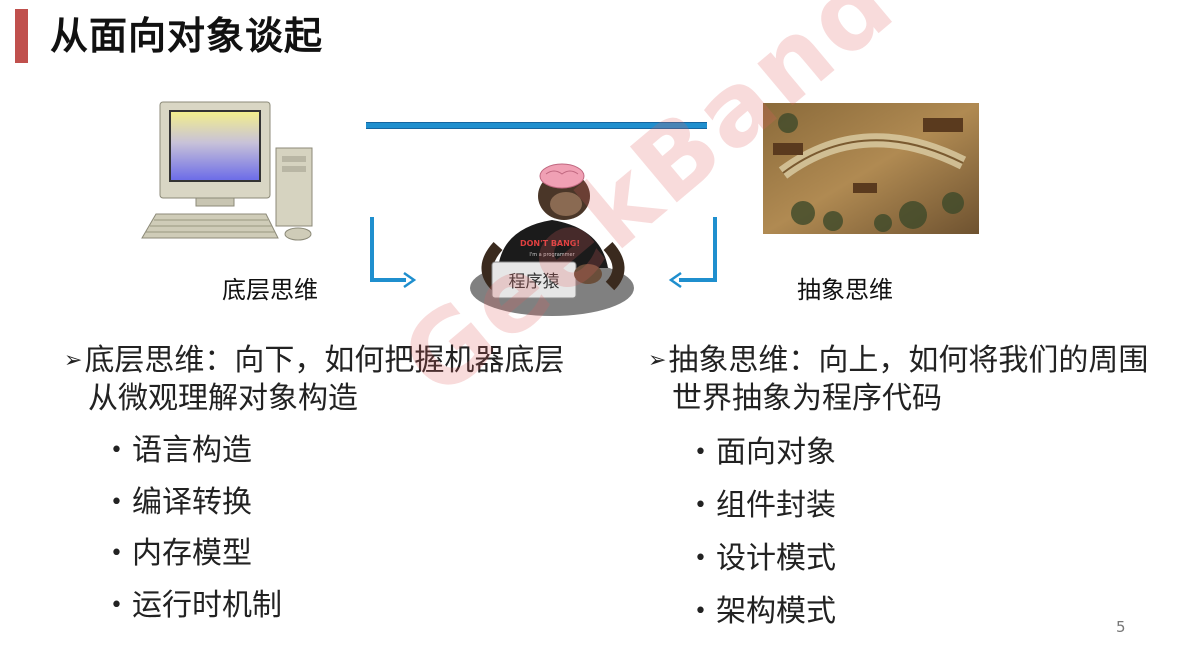  Describe the element at coordinates (270, 290) in the screenshot. I see `left-caption: 底层思维` at that location.